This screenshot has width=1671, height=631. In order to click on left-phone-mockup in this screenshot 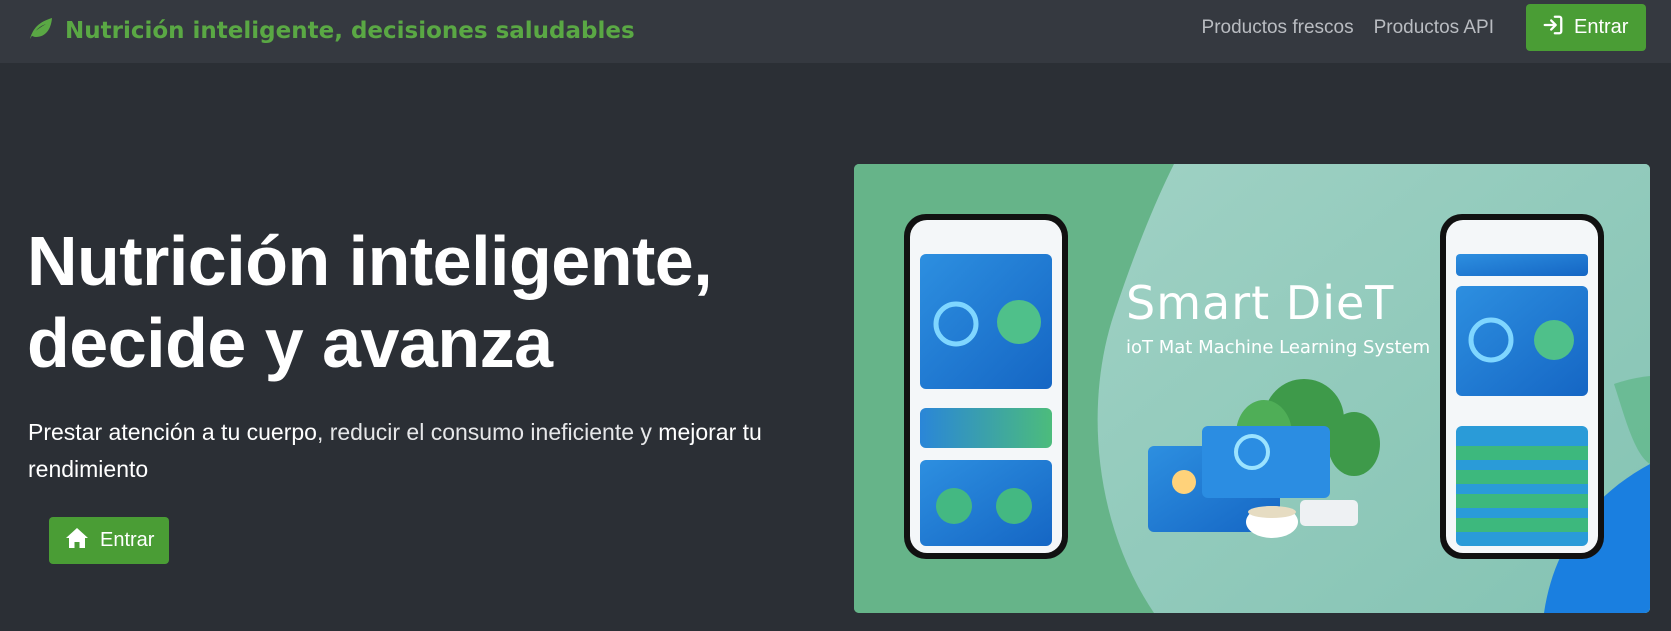, I will do `click(986, 386)`.